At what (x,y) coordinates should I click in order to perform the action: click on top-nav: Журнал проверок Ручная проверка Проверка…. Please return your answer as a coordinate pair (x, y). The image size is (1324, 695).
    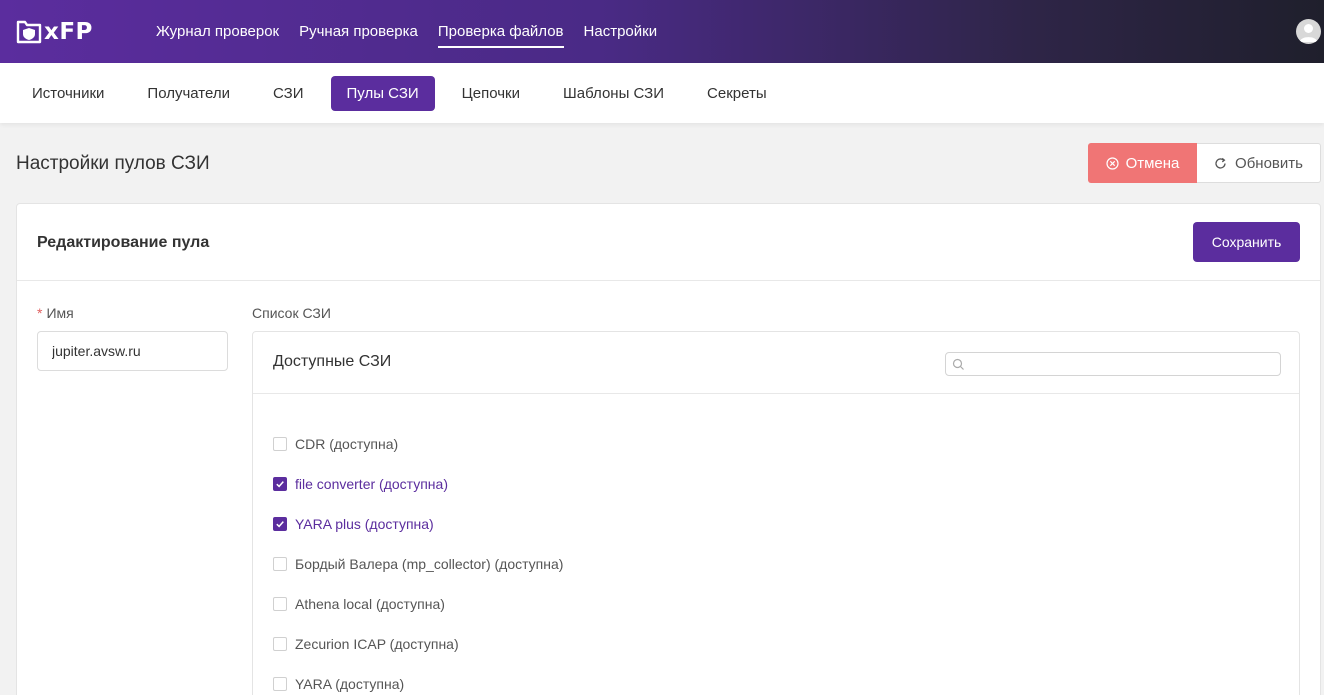
    Looking at the image, I should click on (406, 31).